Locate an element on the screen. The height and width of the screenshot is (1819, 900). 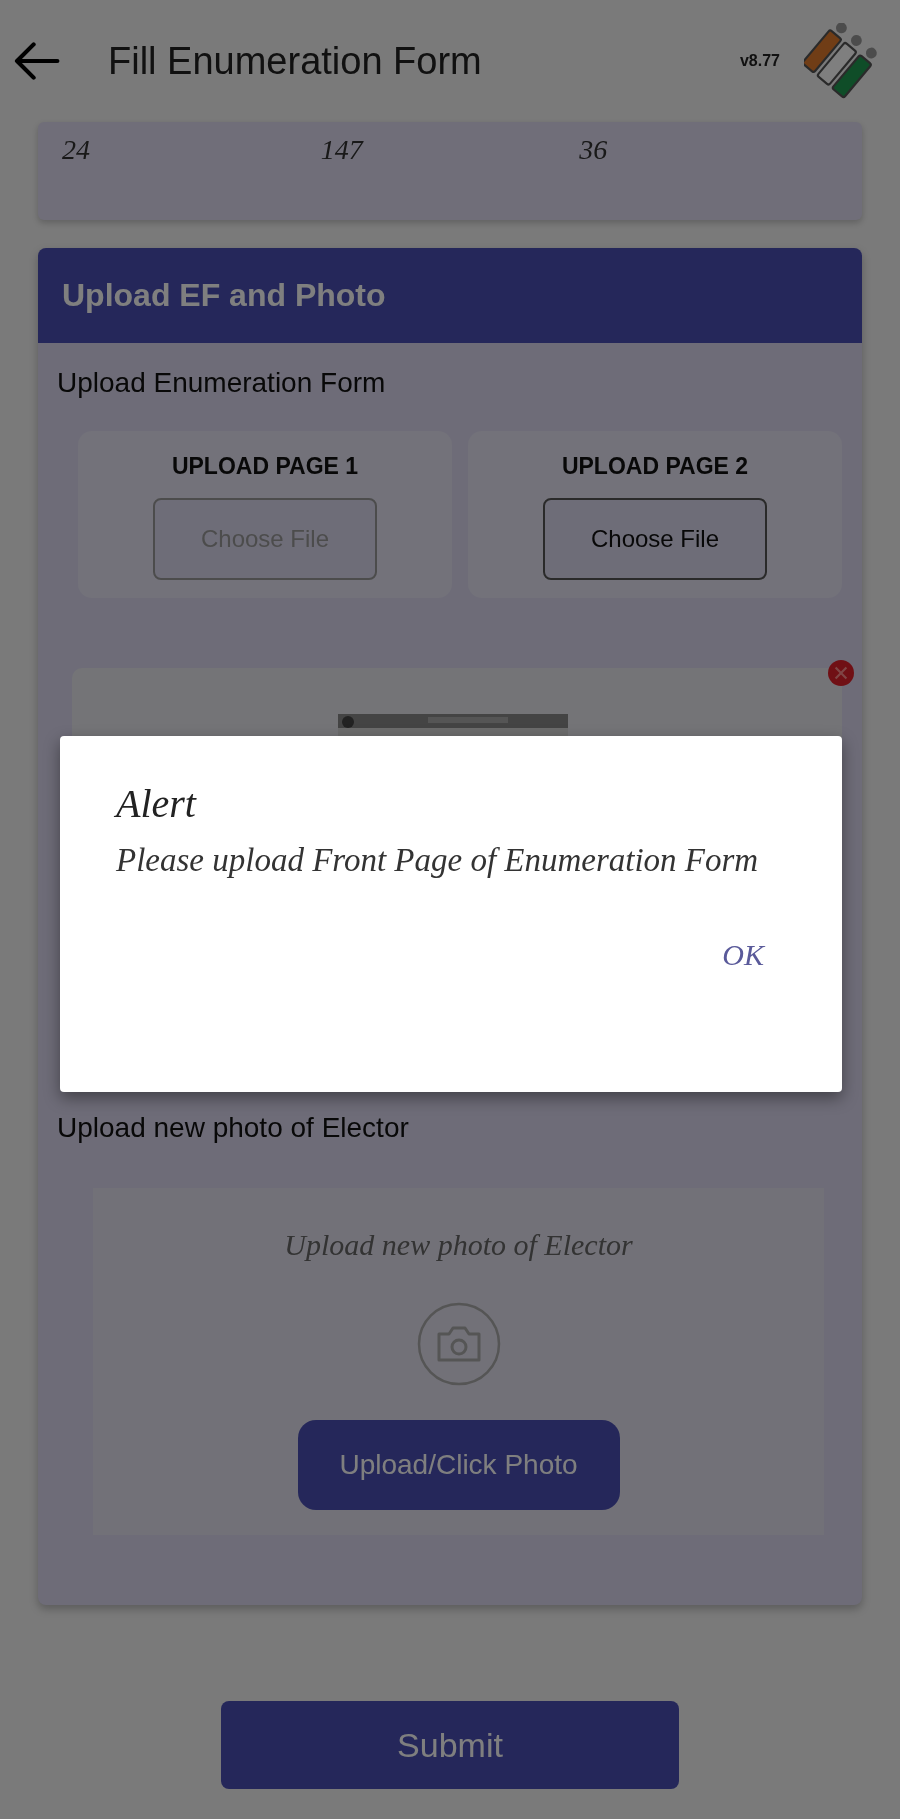
striped-logo-icon is located at coordinates (842, 61).